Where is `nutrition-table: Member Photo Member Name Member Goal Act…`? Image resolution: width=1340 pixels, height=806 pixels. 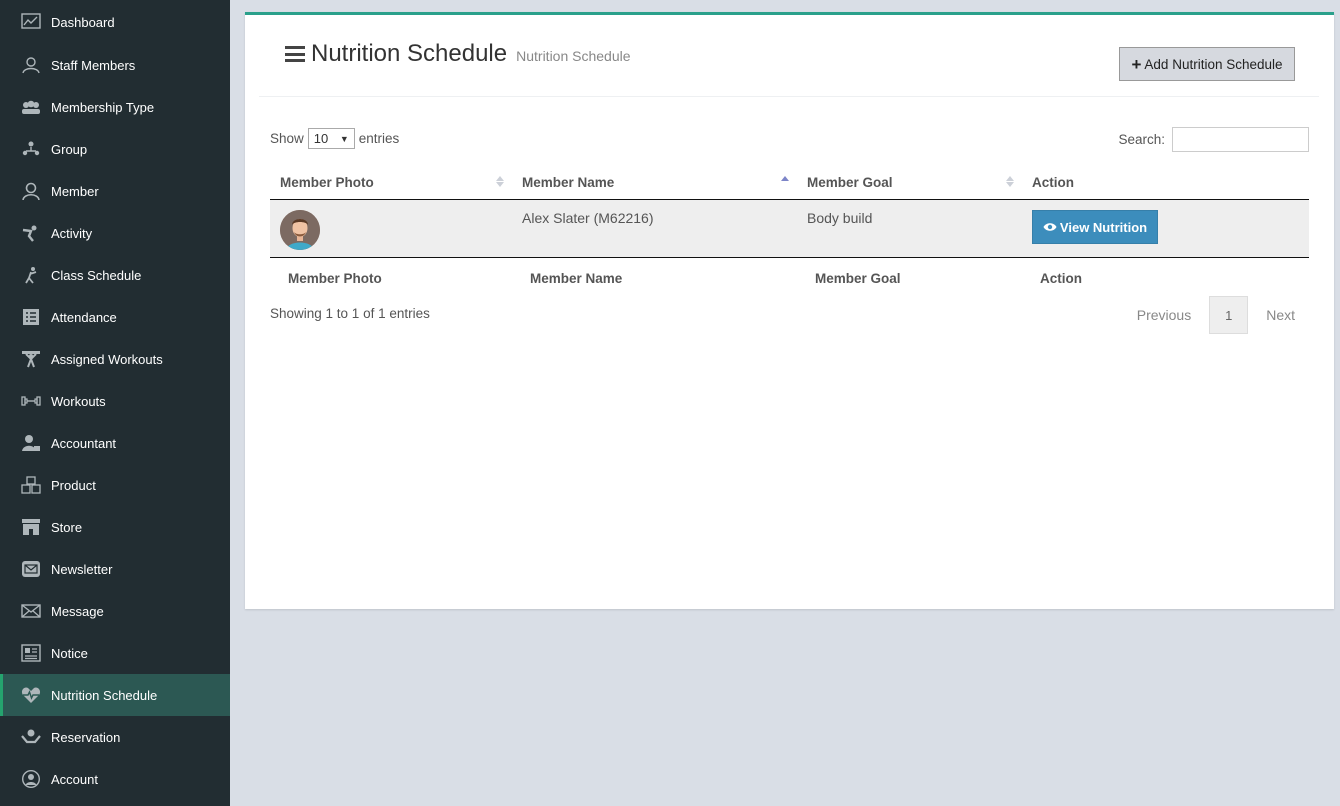
nutrition-table: Member Photo Member Name Member Goal Act… is located at coordinates (789, 231).